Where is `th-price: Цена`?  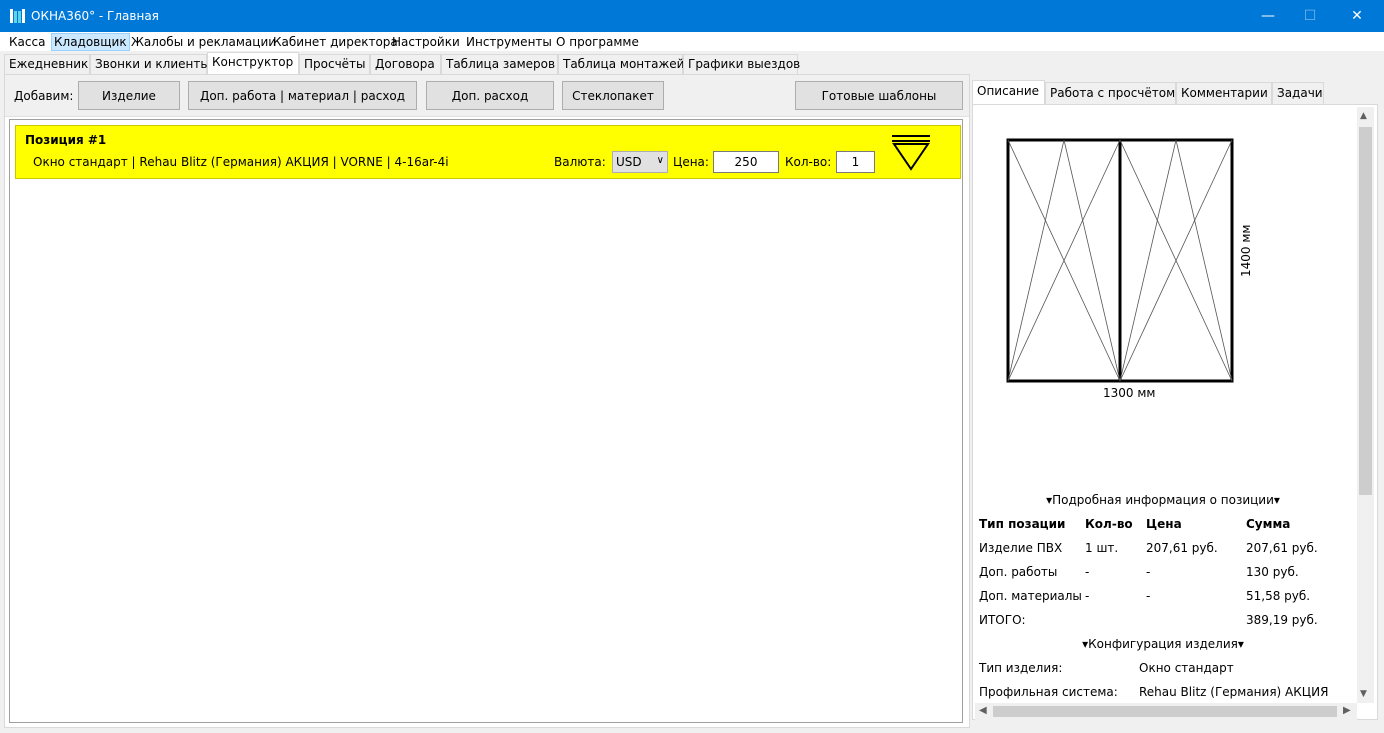 th-price: Цена is located at coordinates (1164, 524).